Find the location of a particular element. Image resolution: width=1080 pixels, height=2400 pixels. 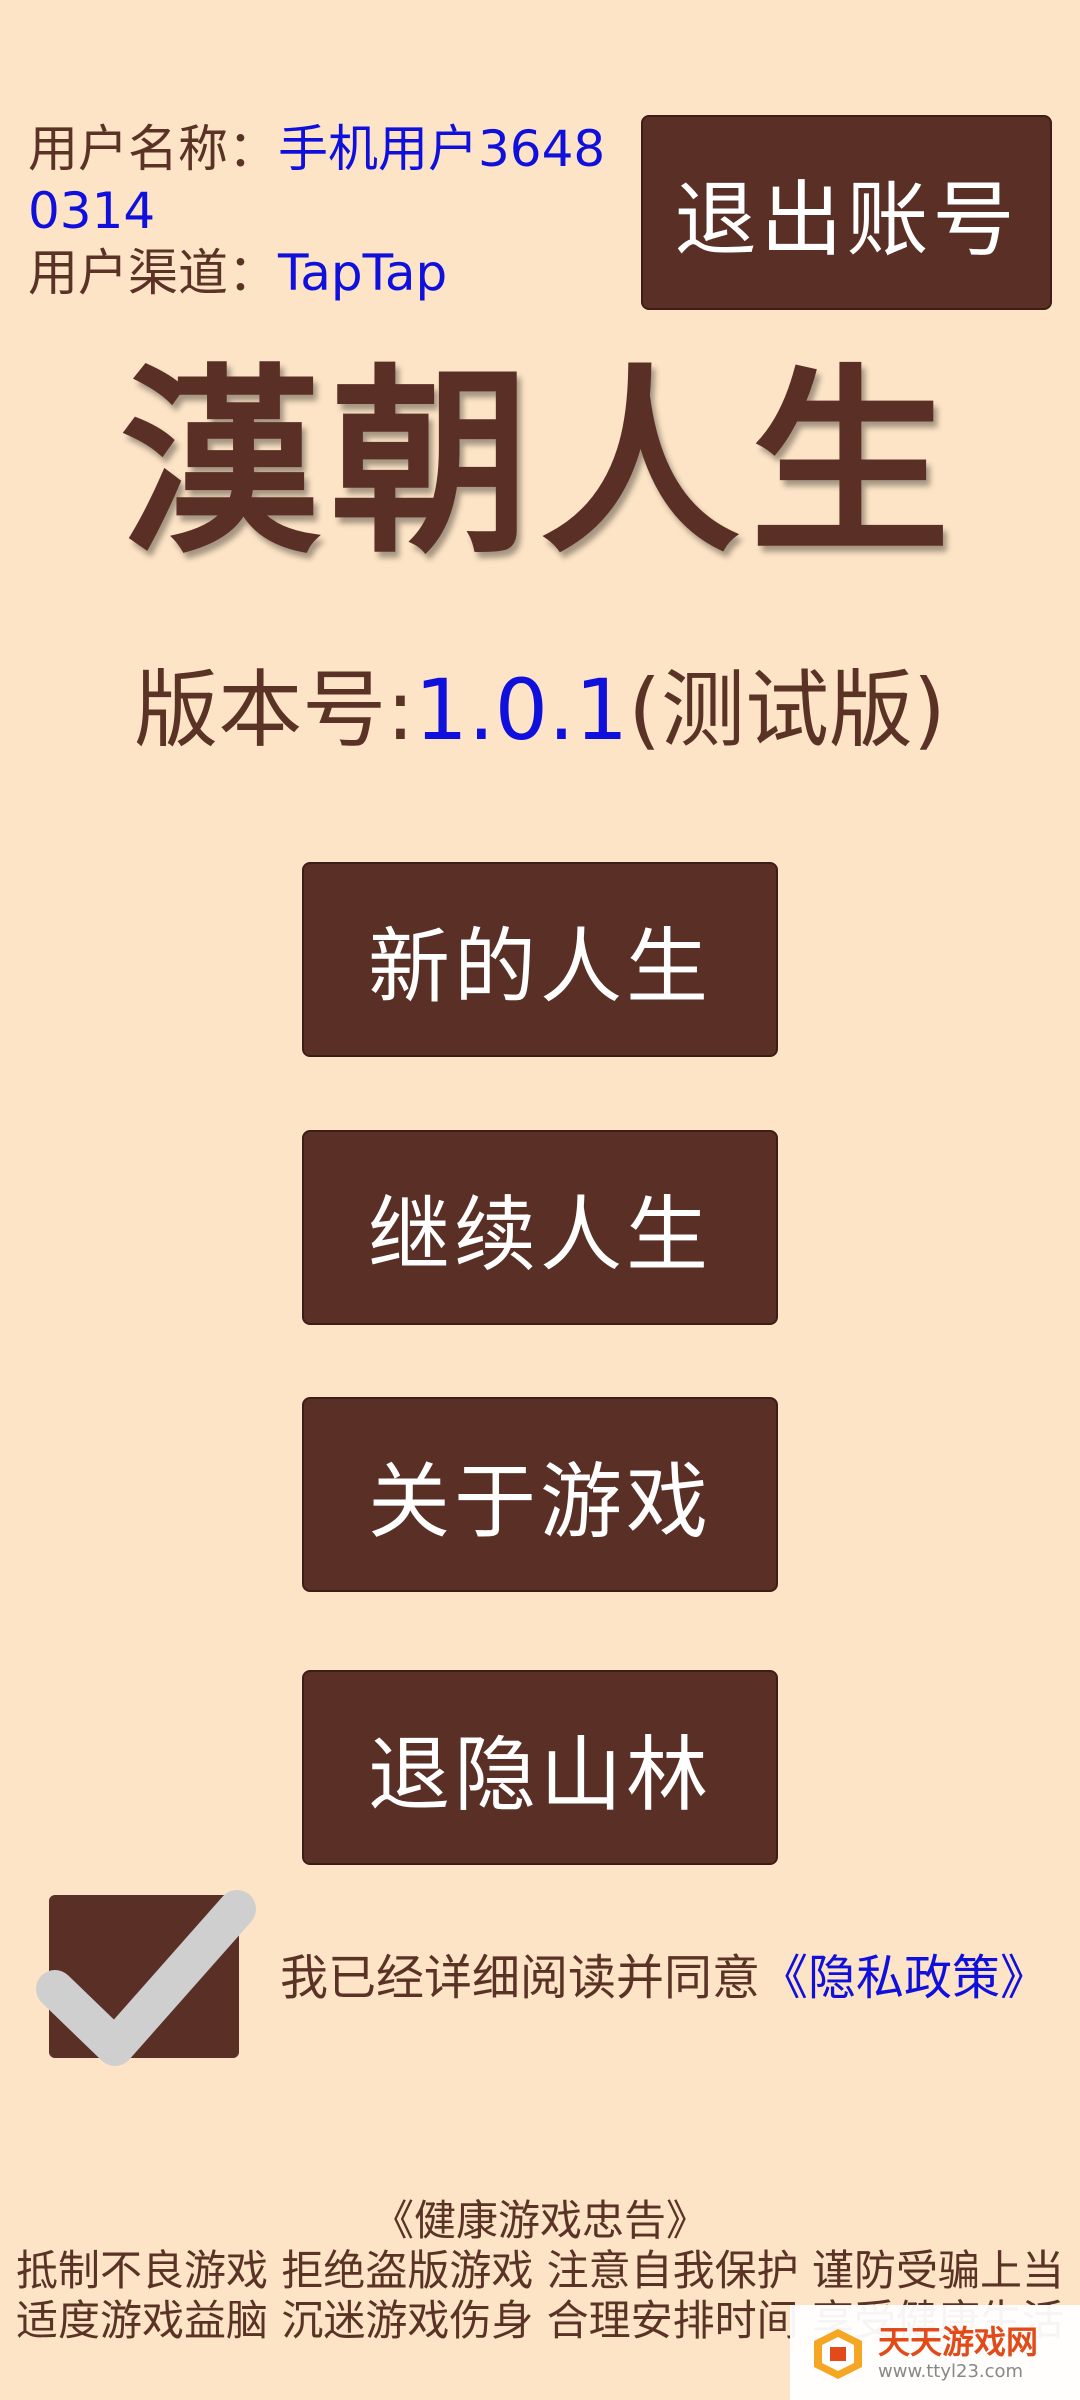

site-watermark: 天天游戏网 www.ttyl23.com is located at coordinates (935, 2352).